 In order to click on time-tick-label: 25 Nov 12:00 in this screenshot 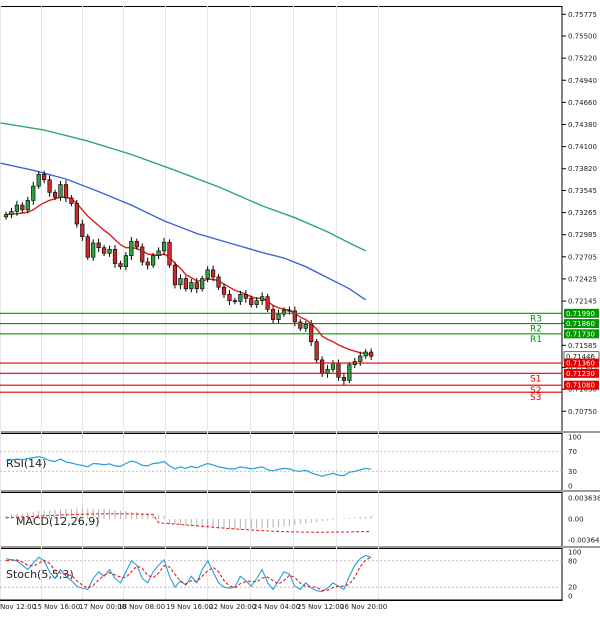, I will do `click(320, 607)`.